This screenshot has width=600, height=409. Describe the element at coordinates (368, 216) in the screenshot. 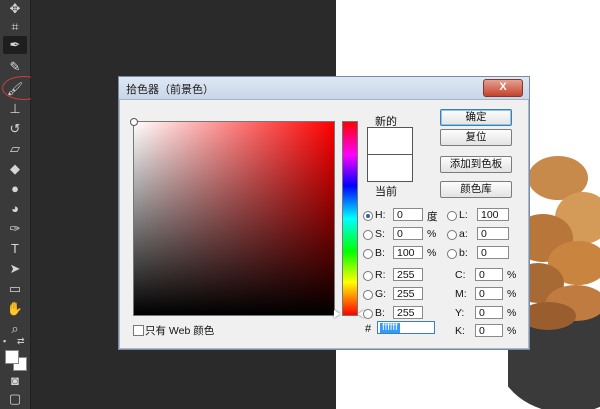

I see `hsb-h-radio` at that location.